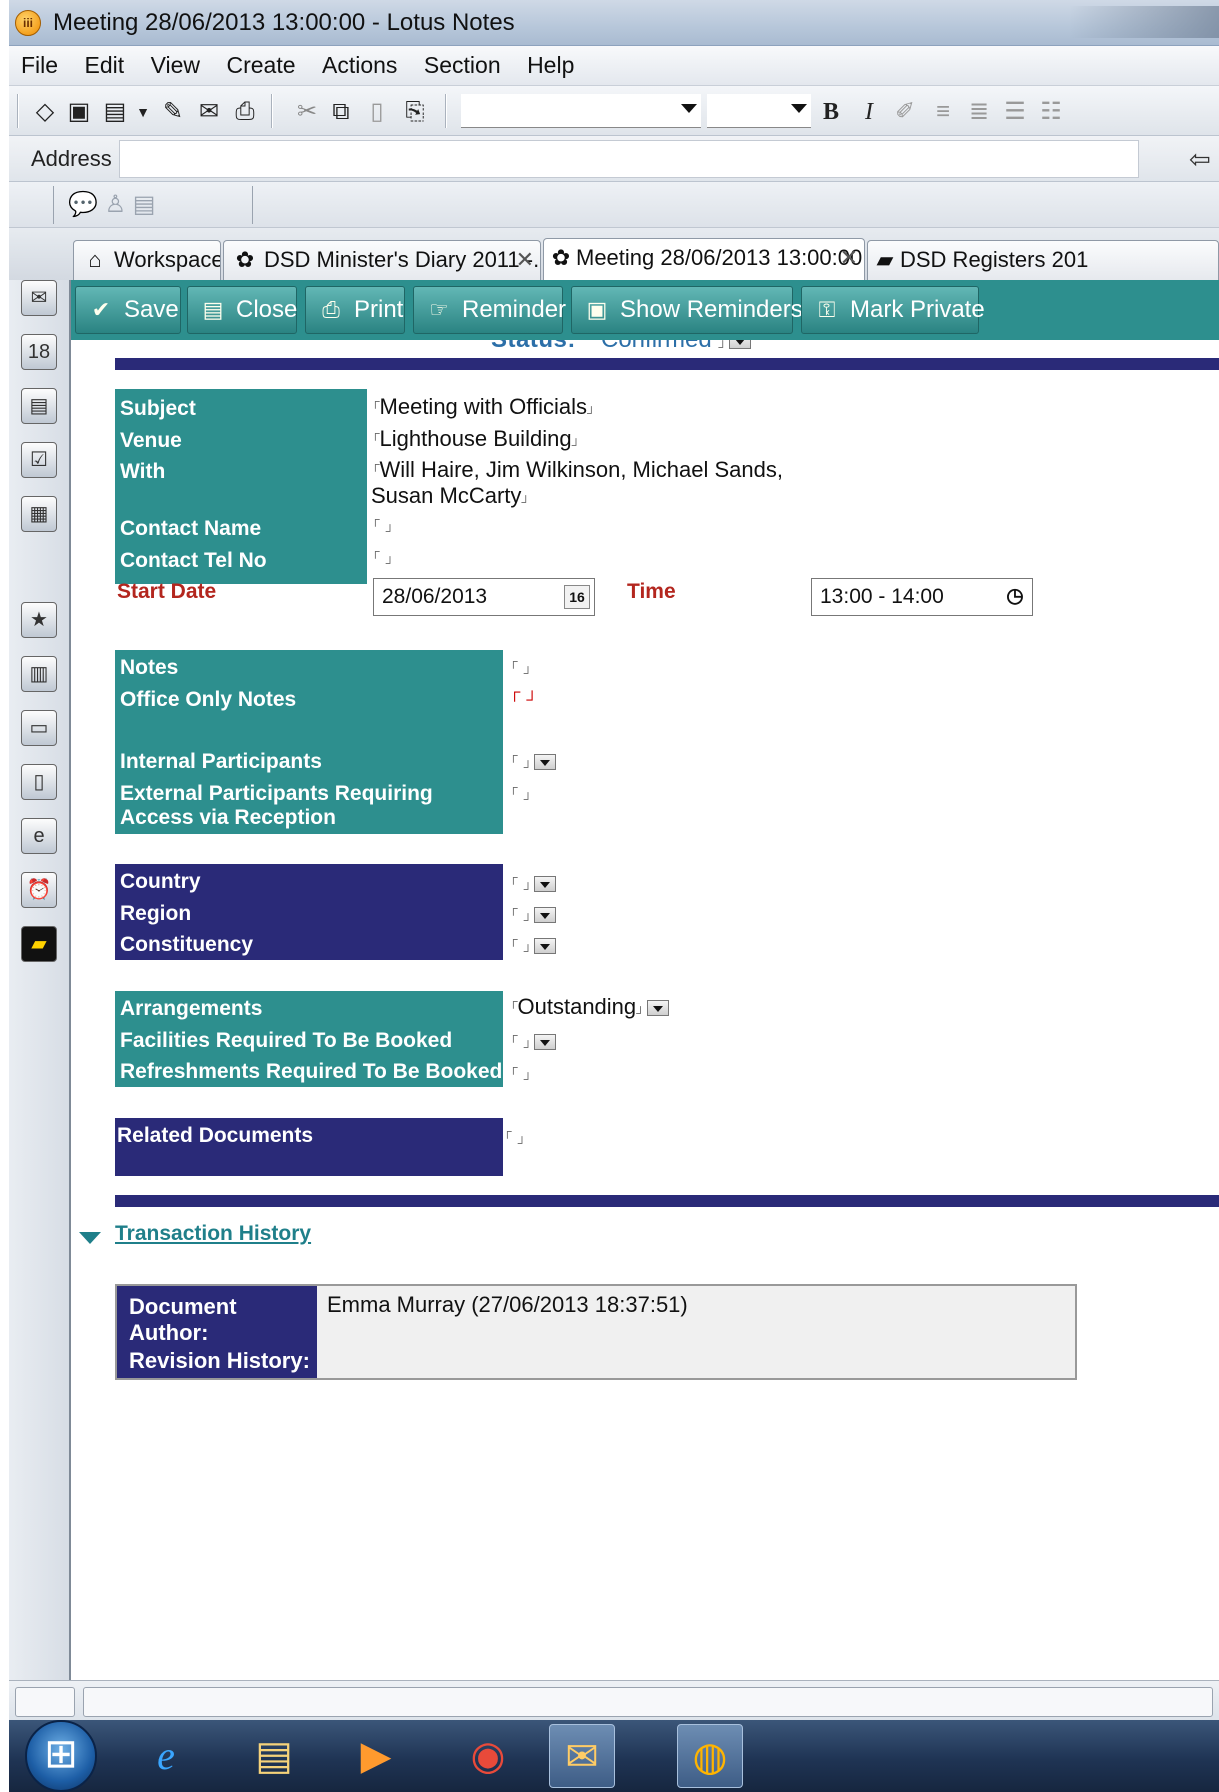 The height and width of the screenshot is (1792, 1219). I want to click on alarm-icon: ⏰, so click(39, 890).